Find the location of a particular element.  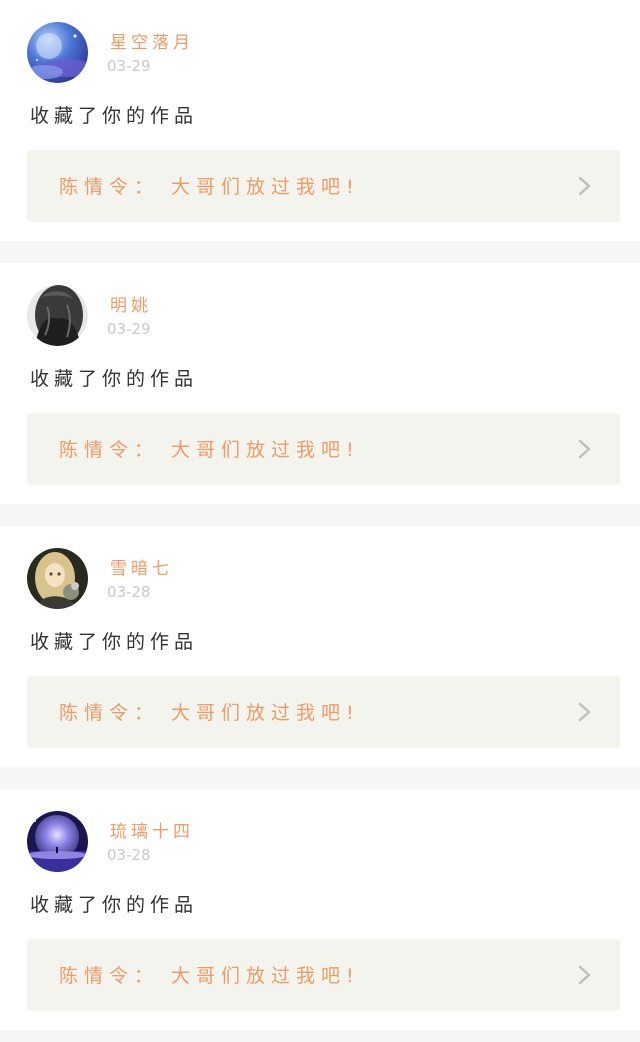

purple-planet-avatar is located at coordinates (57, 841).